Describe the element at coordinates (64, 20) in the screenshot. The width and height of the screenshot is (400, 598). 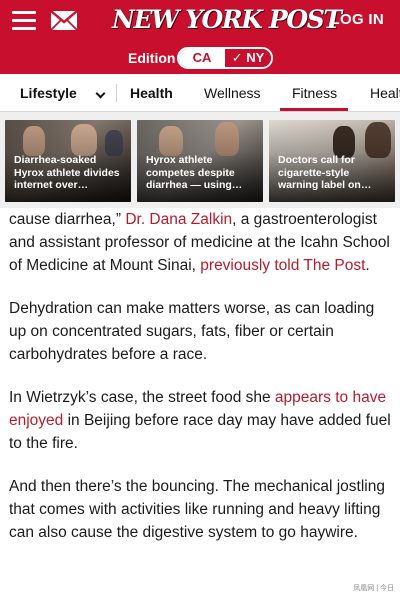
I see `mail-icon` at that location.